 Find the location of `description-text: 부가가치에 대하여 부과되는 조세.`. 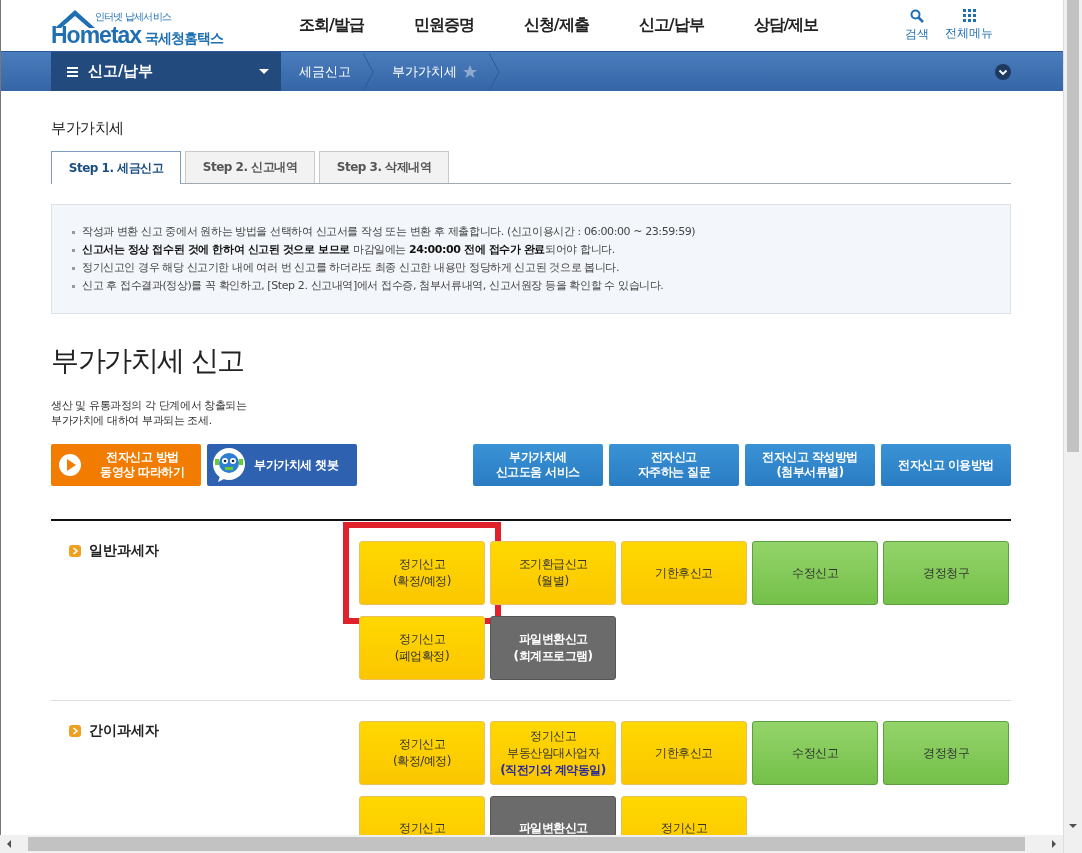

description-text: 부가가치에 대하여 부과되는 조세. is located at coordinates (132, 420).